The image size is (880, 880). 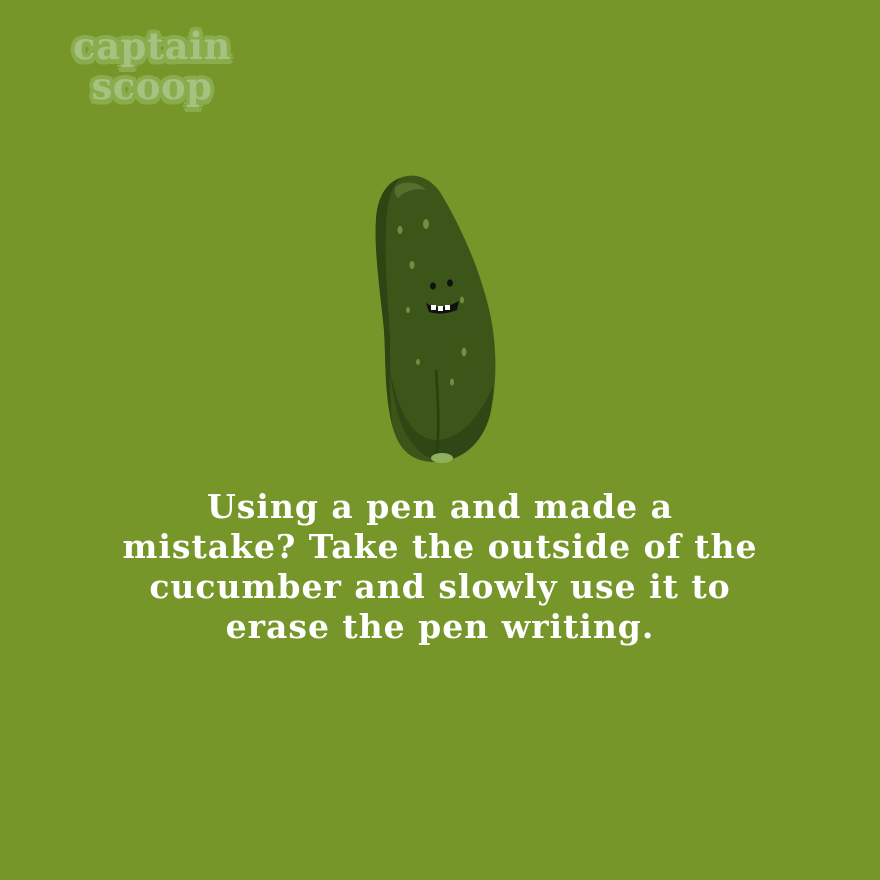 What do you see at coordinates (440, 546) in the screenshot?
I see `tip-caption-line-2: mistake? Take the outside of the` at bounding box center [440, 546].